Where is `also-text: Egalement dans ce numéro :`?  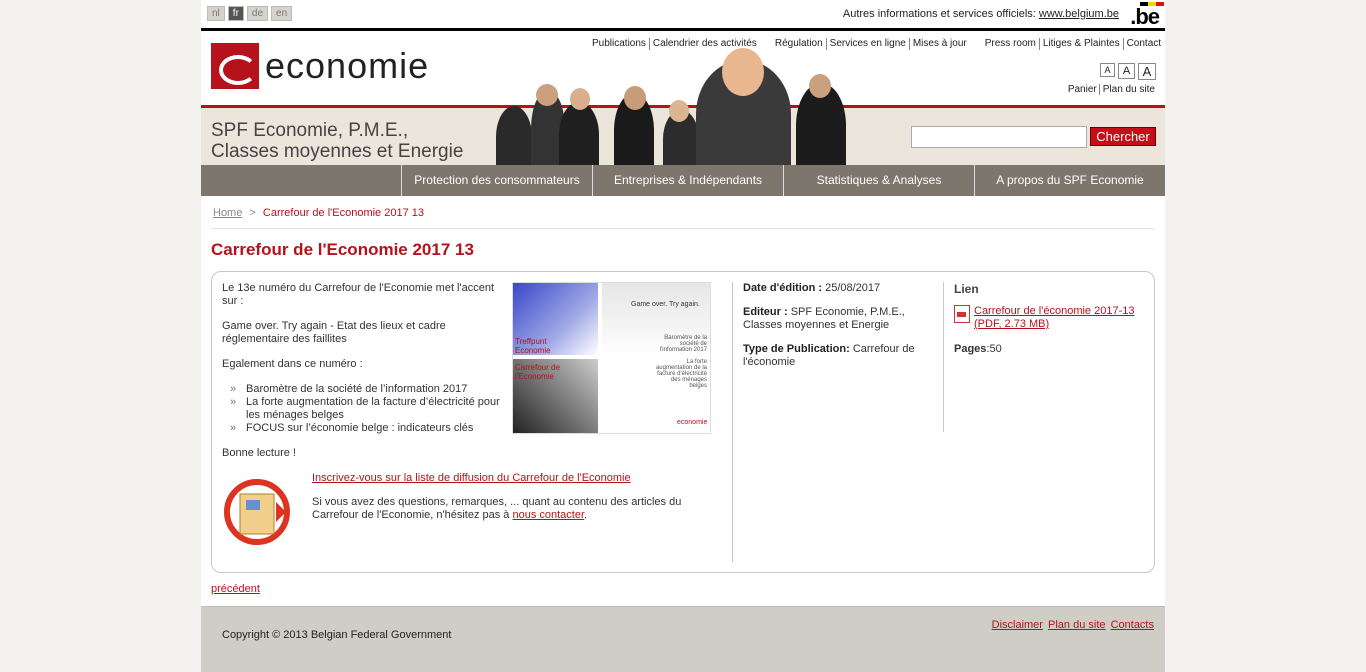
also-text: Egalement dans ce numéro : is located at coordinates (292, 364).